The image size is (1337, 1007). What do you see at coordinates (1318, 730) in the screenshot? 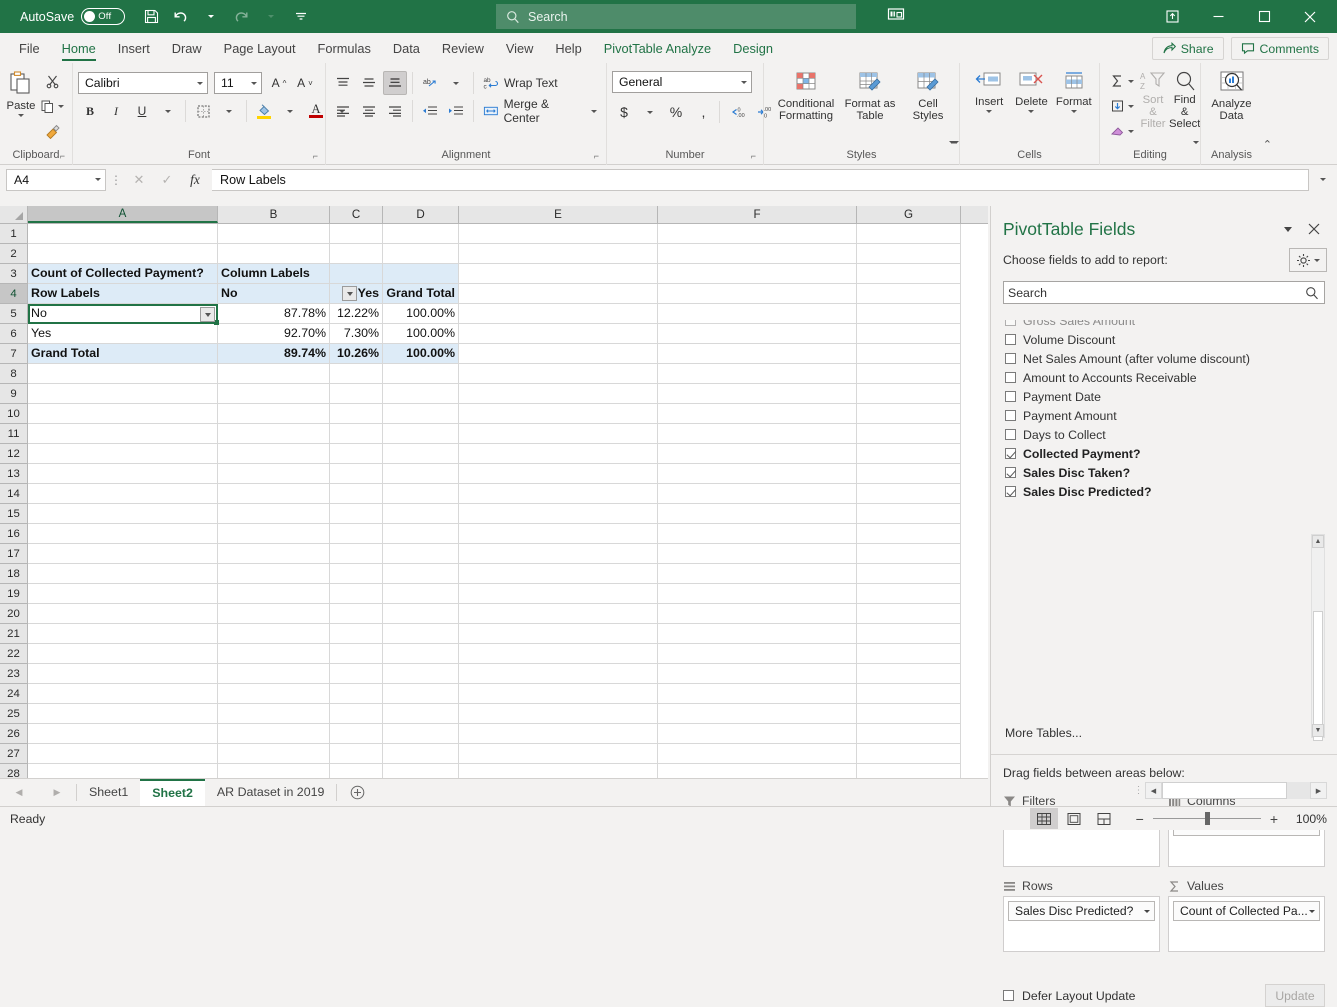
I see `field-list-scroll-down: ▼` at bounding box center [1318, 730].